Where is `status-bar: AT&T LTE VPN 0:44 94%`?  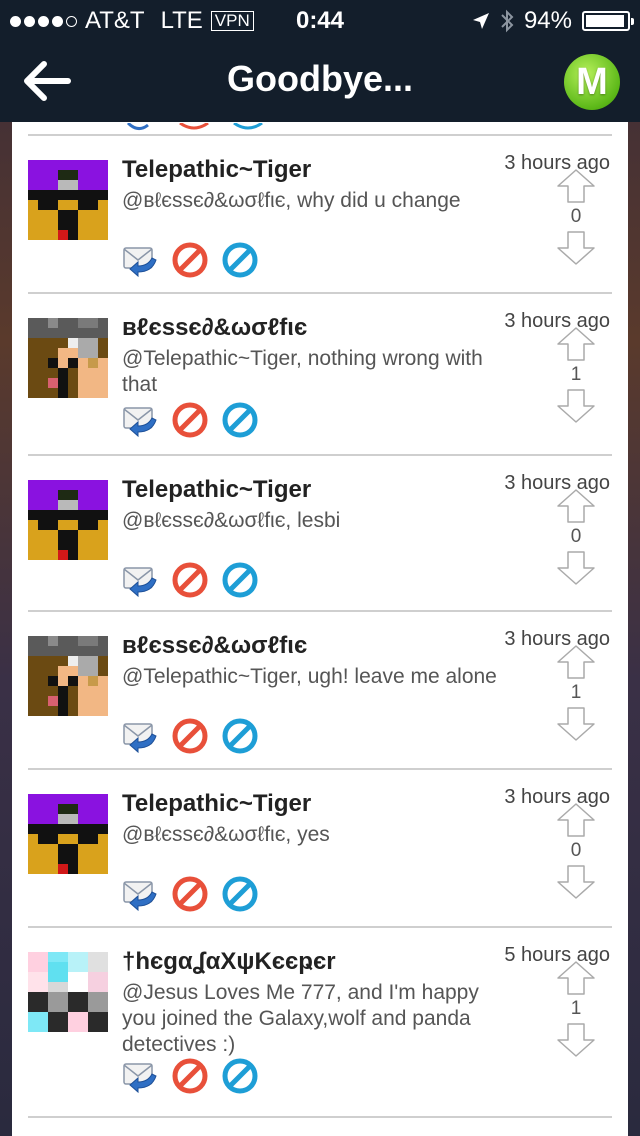 status-bar: AT&T LTE VPN 0:44 94% is located at coordinates (320, 20).